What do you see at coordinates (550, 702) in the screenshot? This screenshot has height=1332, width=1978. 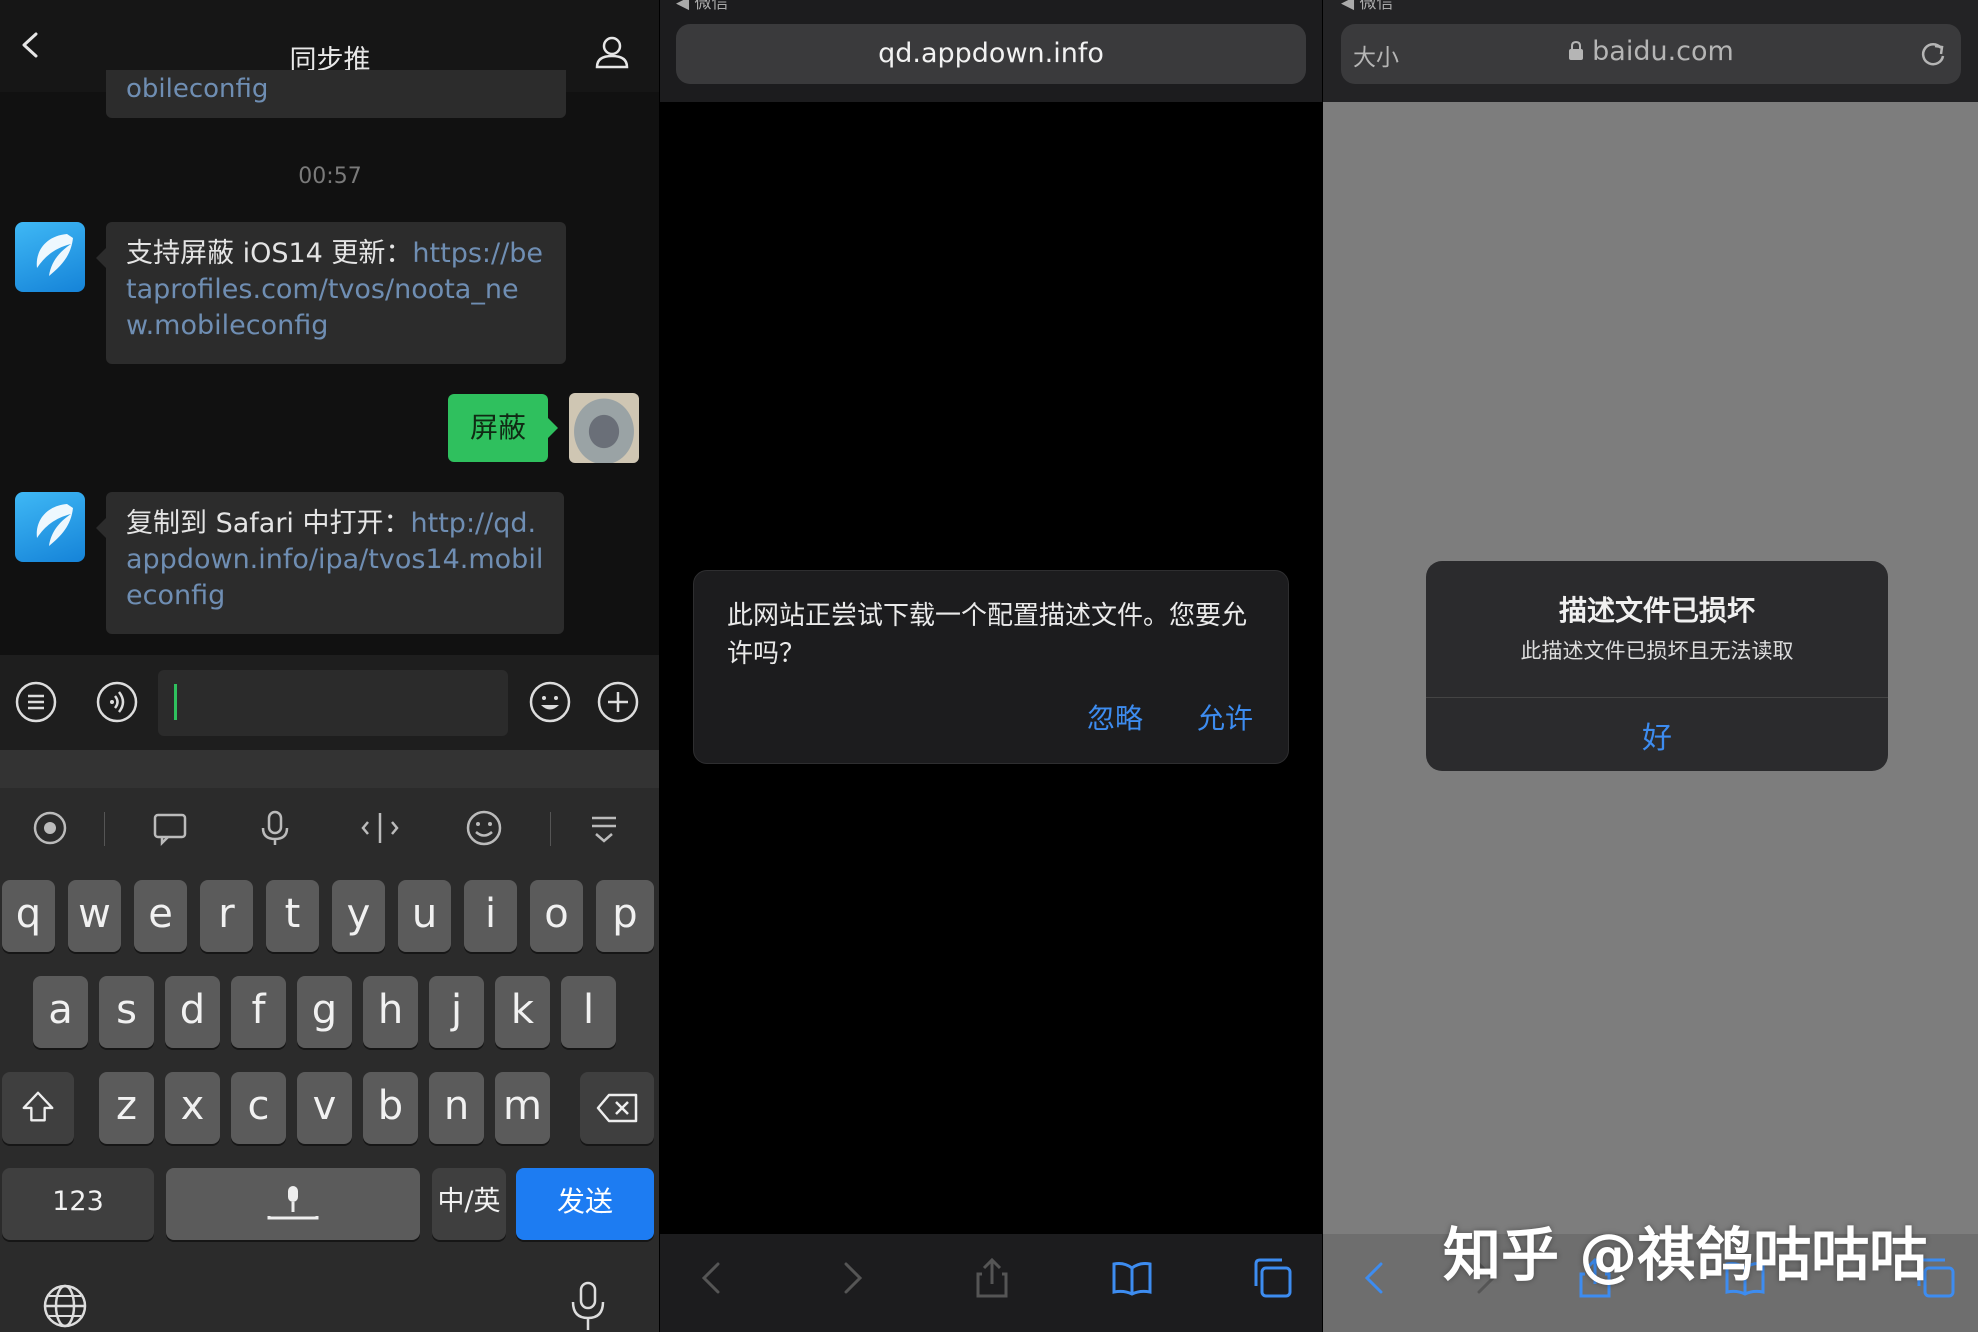 I see `emoji-icon` at bounding box center [550, 702].